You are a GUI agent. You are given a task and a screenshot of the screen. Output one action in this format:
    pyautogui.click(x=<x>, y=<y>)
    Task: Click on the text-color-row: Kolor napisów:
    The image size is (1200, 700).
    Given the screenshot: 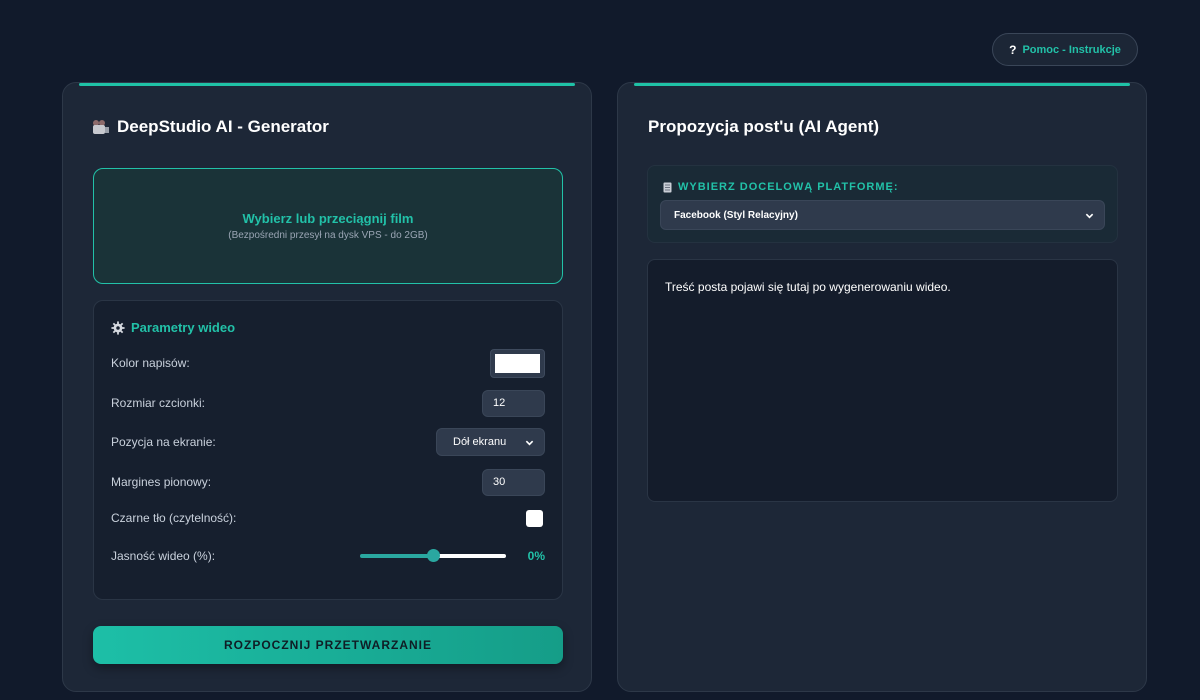 What is the action you would take?
    pyautogui.click(x=328, y=363)
    